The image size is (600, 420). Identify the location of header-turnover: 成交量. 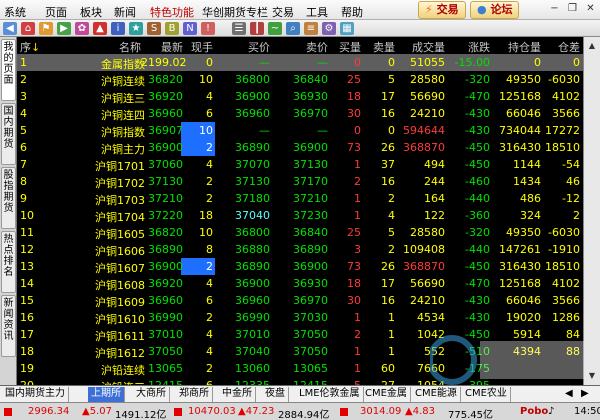
(420, 47).